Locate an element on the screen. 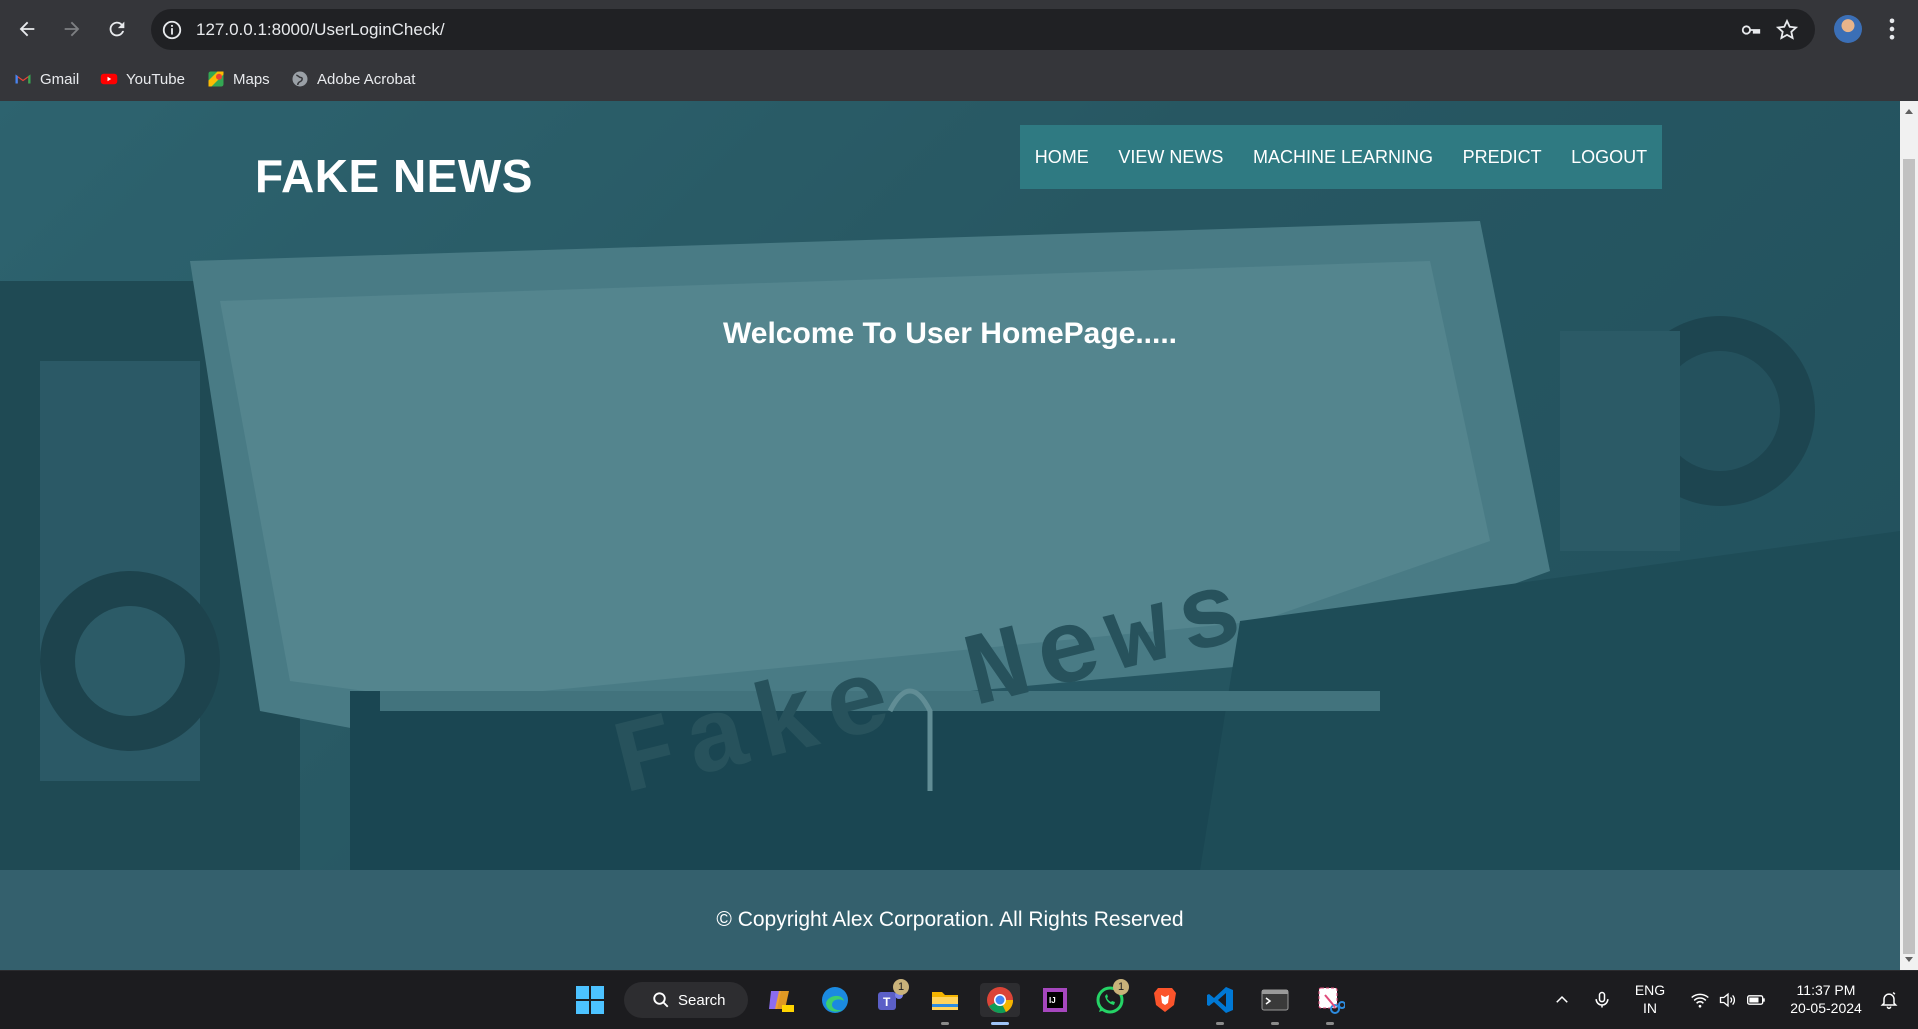 This screenshot has width=1918, height=1029. language-indicator: ENG IN is located at coordinates (1650, 999).